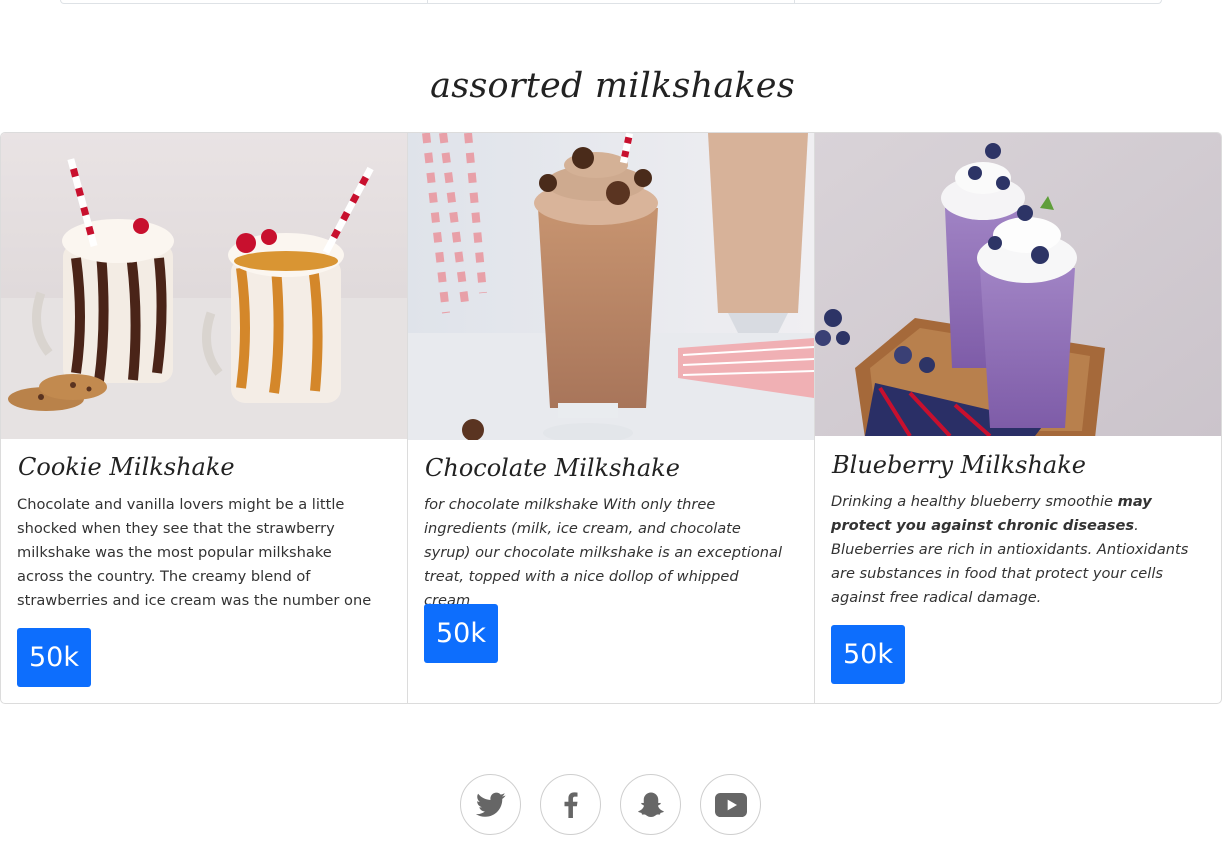 This screenshot has height=856, width=1225. I want to click on facebook-link, so click(570, 804).